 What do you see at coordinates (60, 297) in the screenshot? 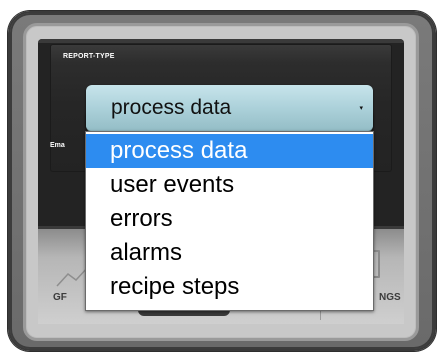
I see `tab-graphs-label: GF` at bounding box center [60, 297].